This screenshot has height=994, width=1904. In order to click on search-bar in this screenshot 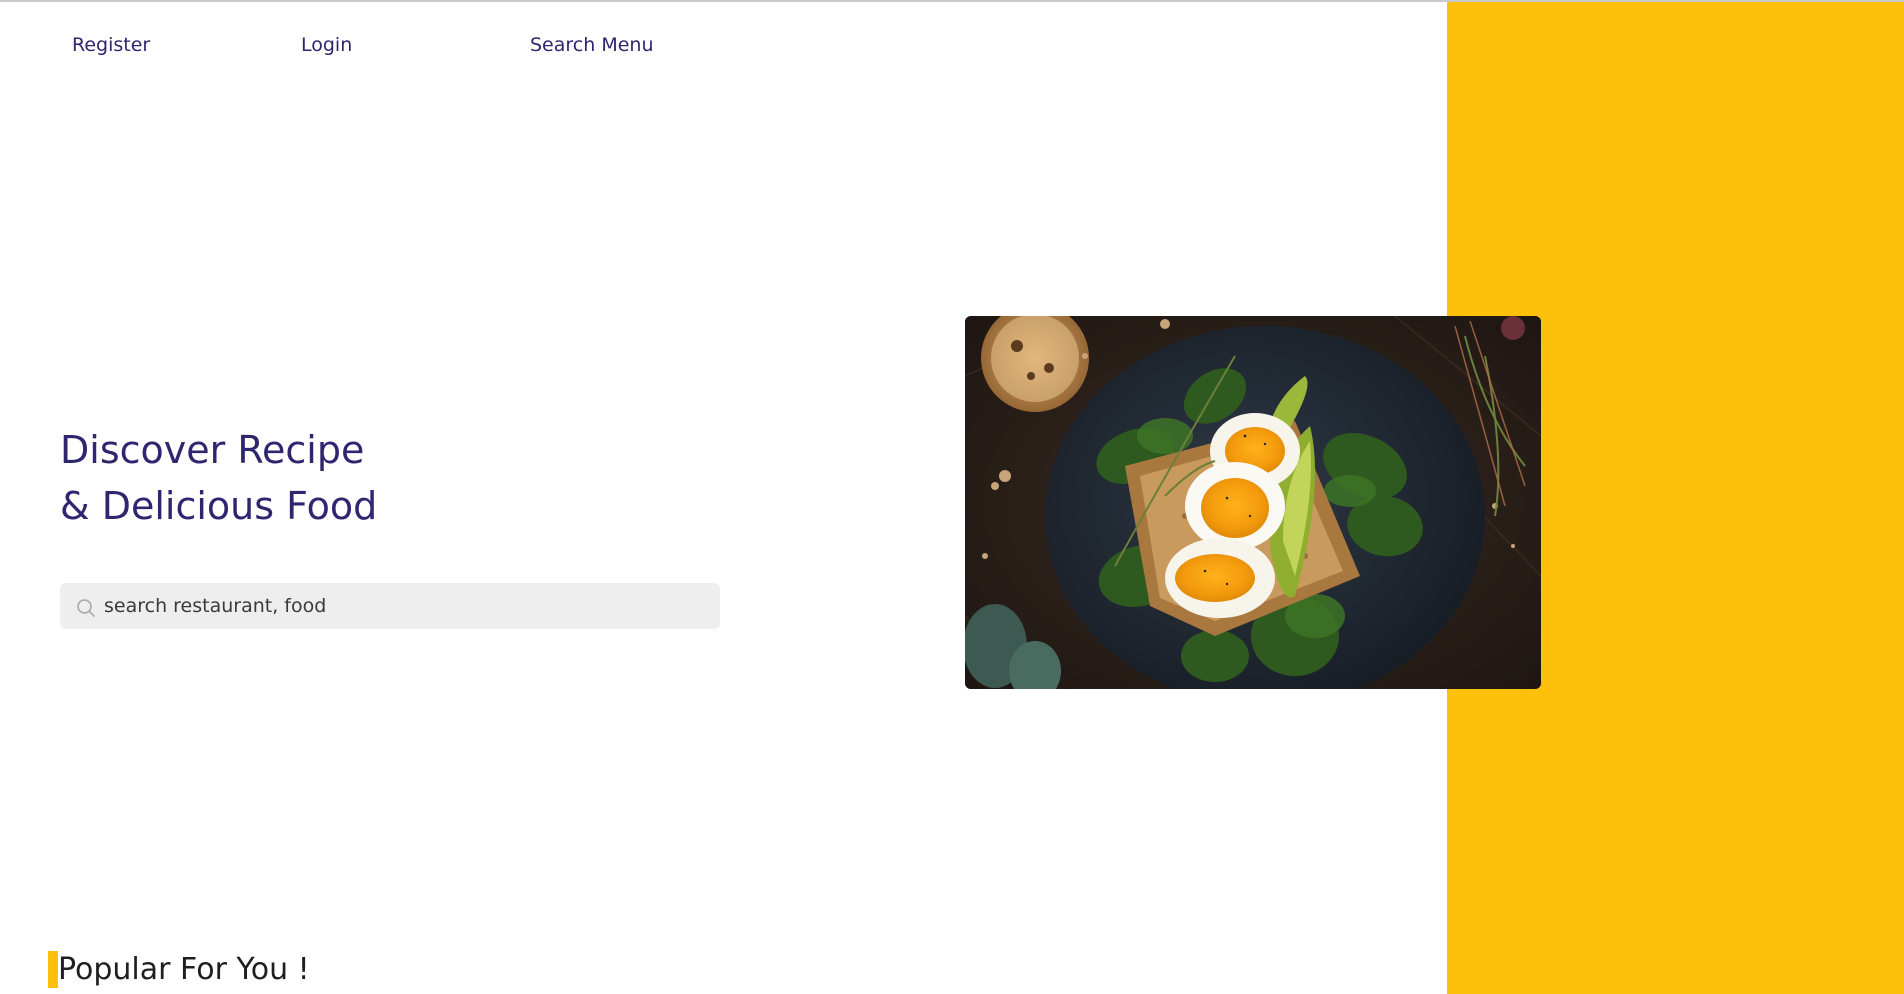, I will do `click(390, 606)`.